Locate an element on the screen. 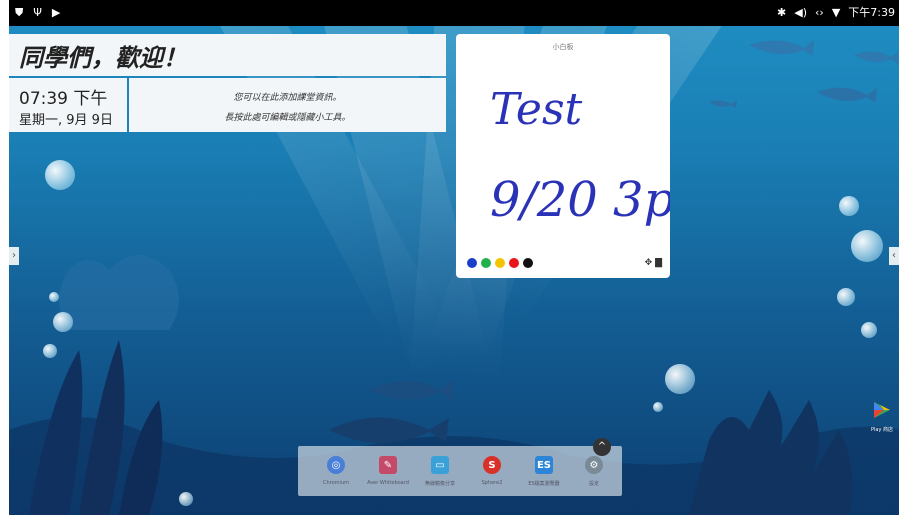  move-icon: ✥ is located at coordinates (649, 263).